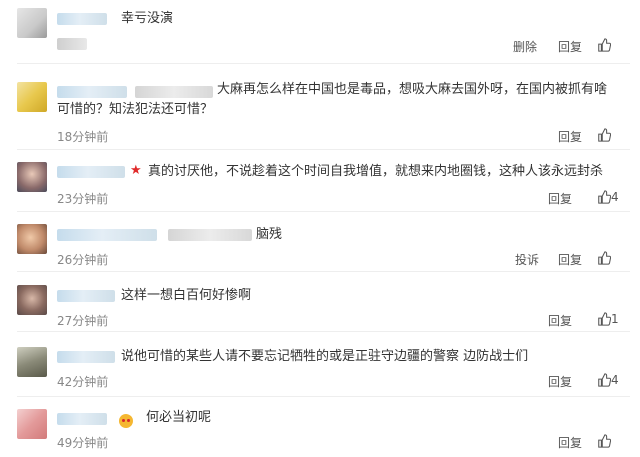 The width and height of the screenshot is (640, 457). I want to click on comment-item: 幸亏没演 删除 回复, so click(320, 32).